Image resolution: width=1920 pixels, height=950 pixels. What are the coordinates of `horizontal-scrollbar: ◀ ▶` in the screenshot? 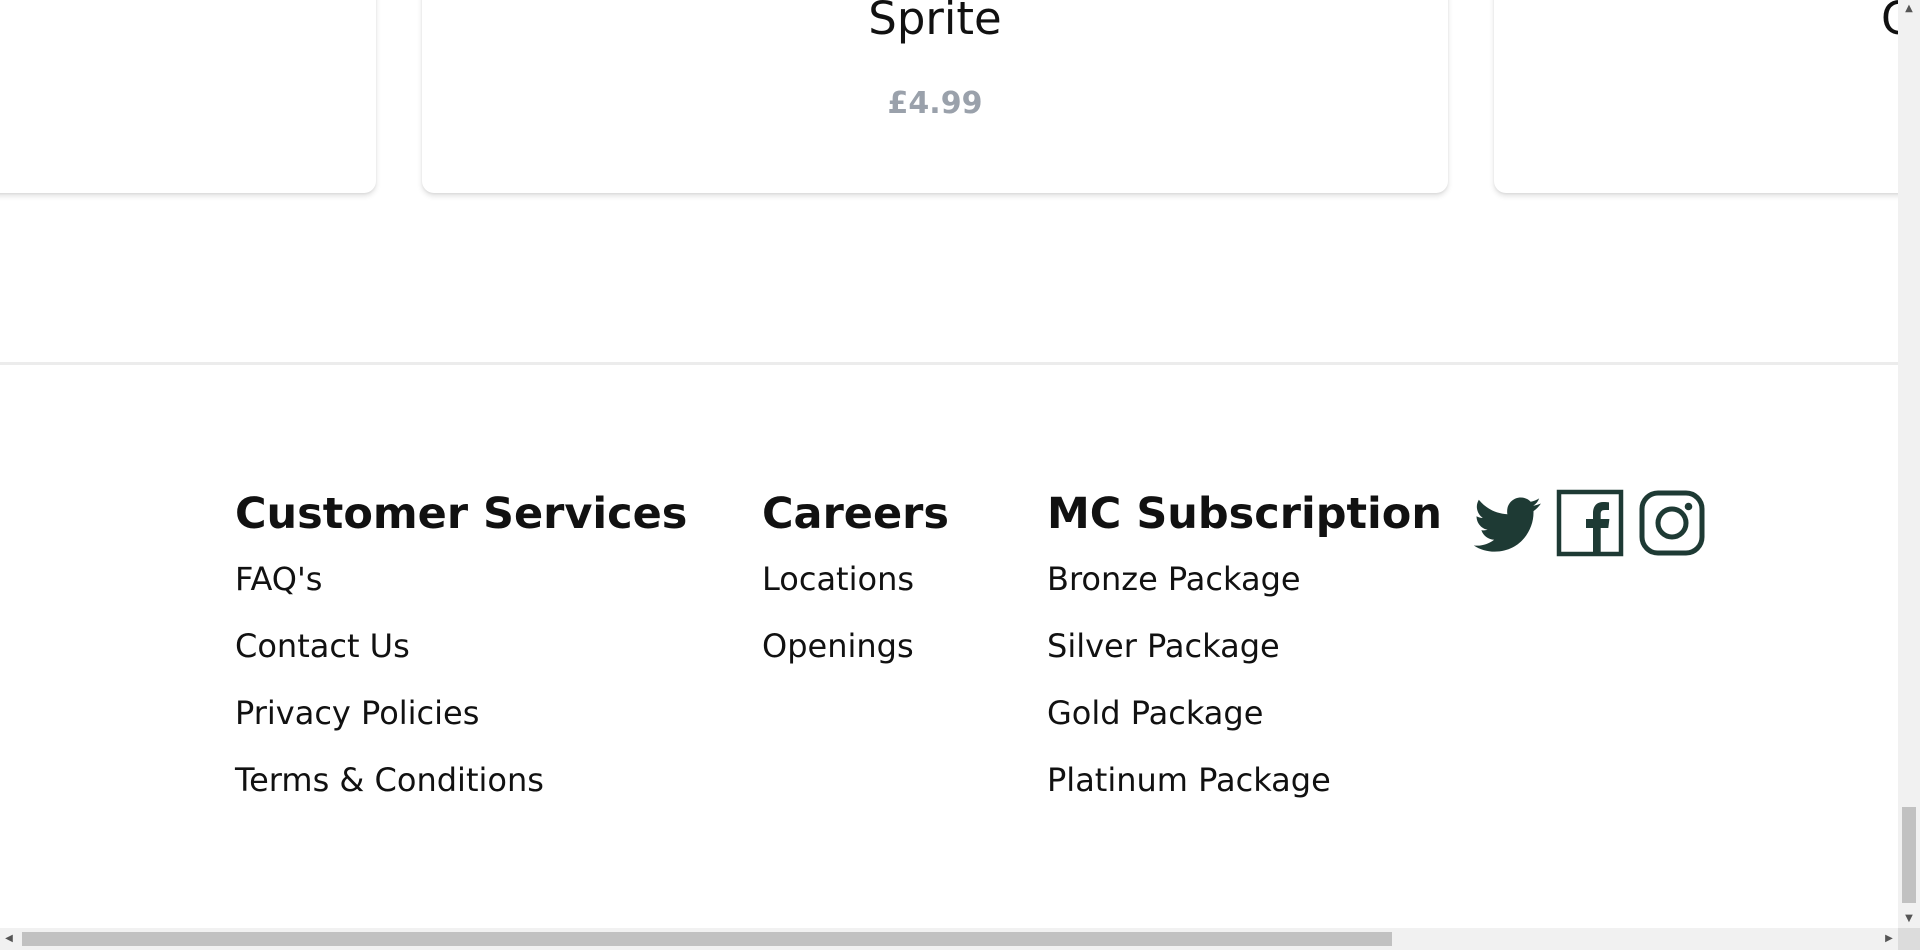 It's located at (949, 939).